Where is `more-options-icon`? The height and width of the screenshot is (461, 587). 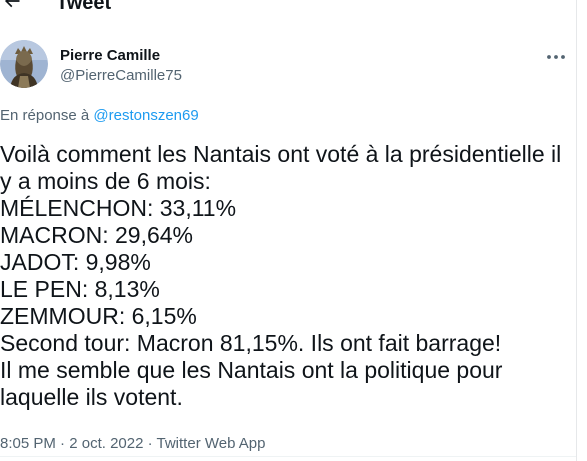 more-options-icon is located at coordinates (556, 57).